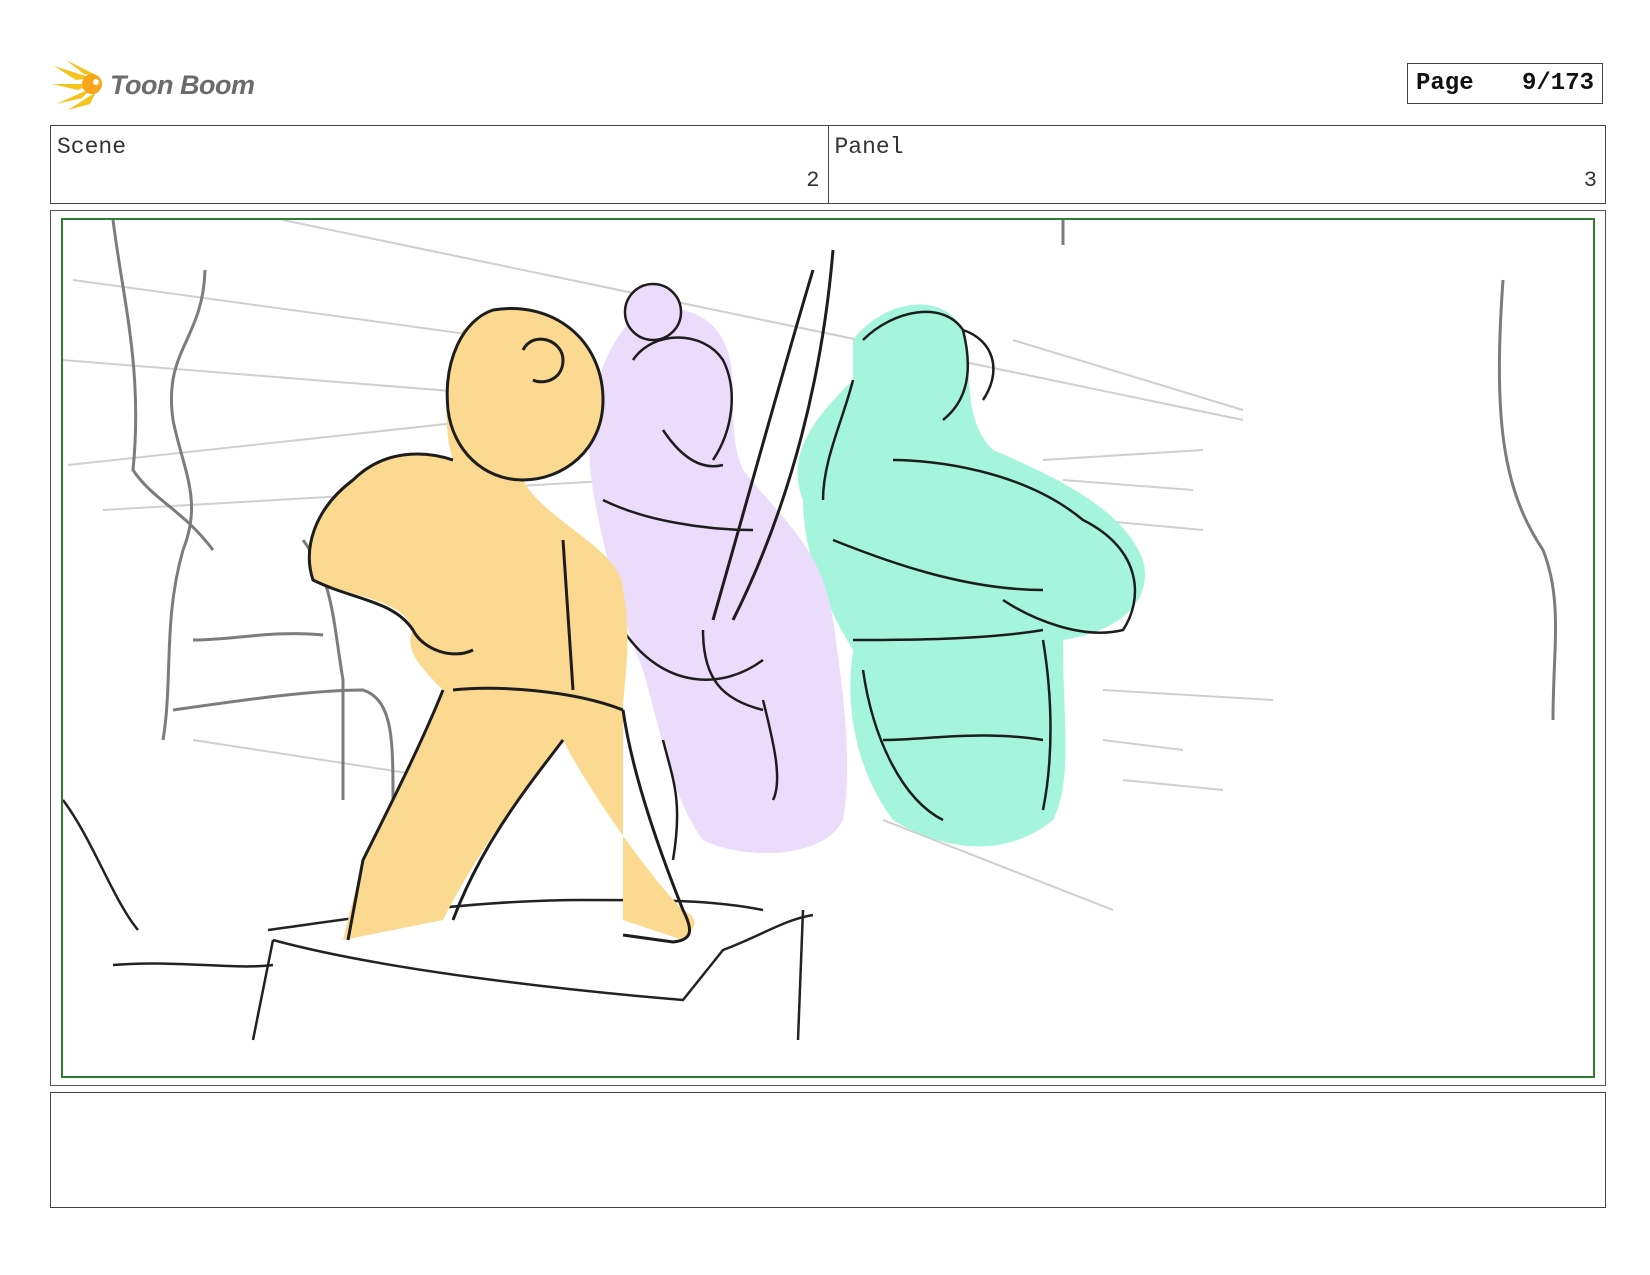 The width and height of the screenshot is (1650, 1275). I want to click on scene-panel-header: Scene 2 Panel 3, so click(828, 164).